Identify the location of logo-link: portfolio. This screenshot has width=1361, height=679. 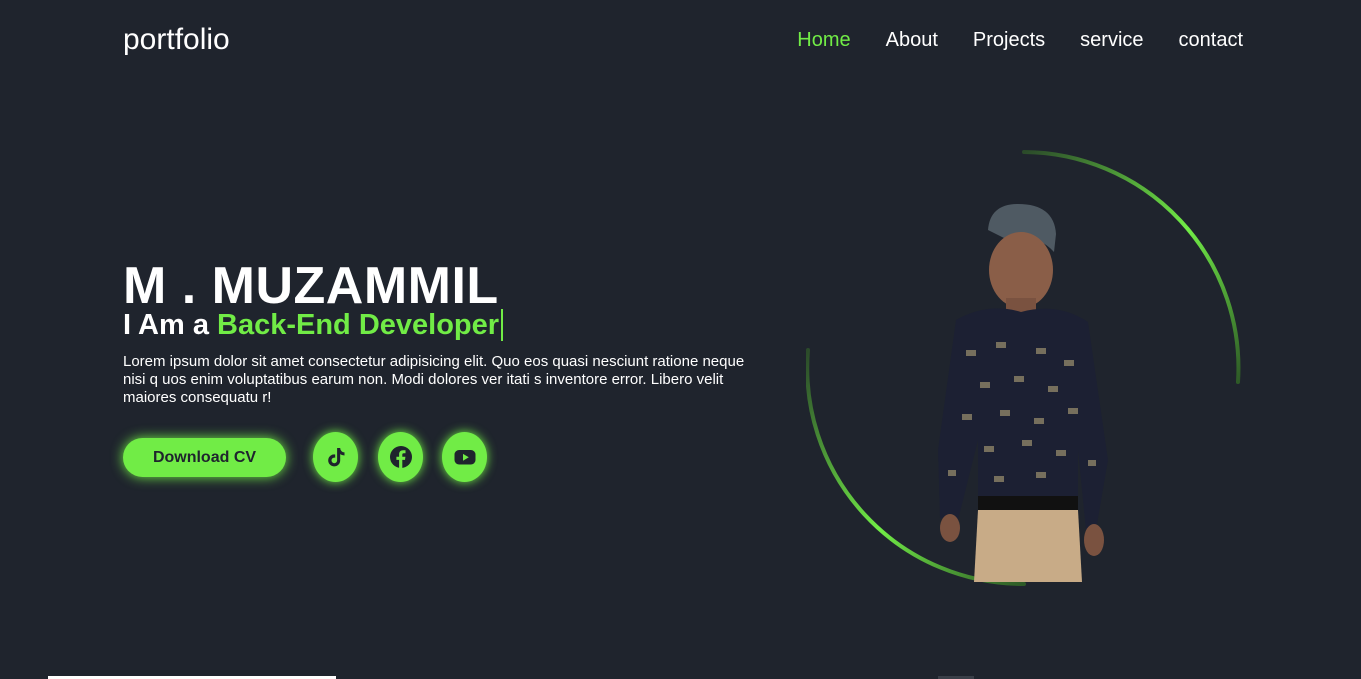
(176, 40).